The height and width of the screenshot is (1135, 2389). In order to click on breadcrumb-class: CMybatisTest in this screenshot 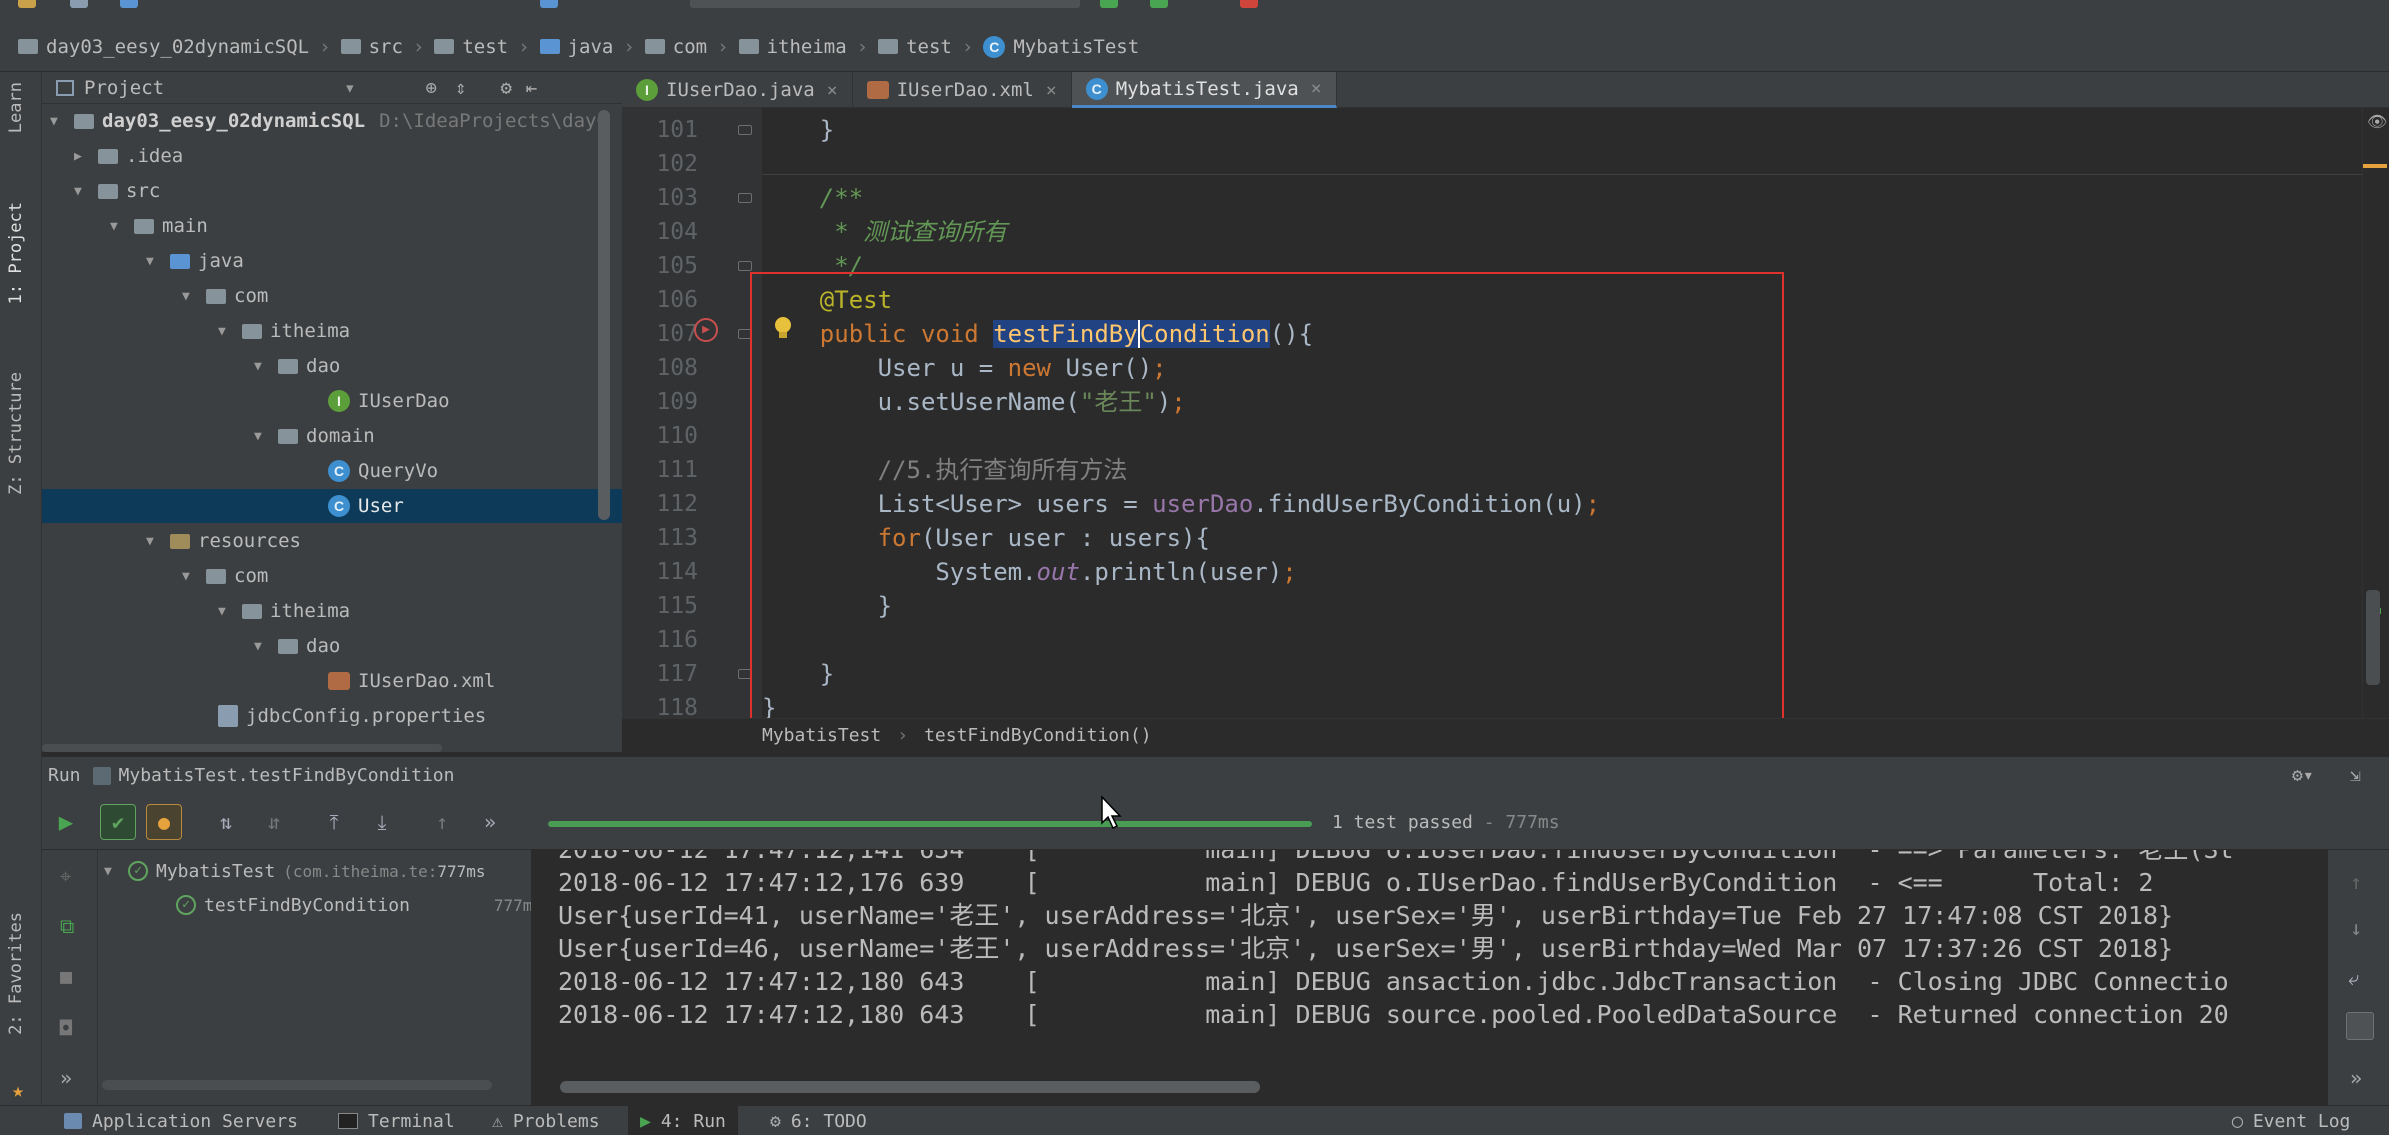, I will do `click(1061, 47)`.